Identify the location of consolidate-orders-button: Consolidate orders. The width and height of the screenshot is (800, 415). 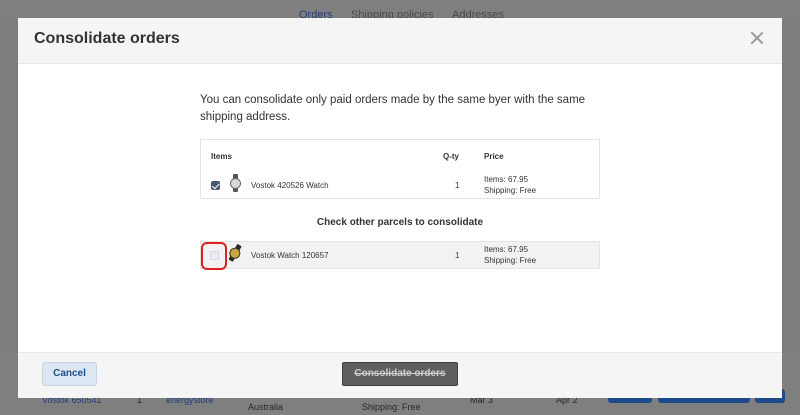
(400, 374).